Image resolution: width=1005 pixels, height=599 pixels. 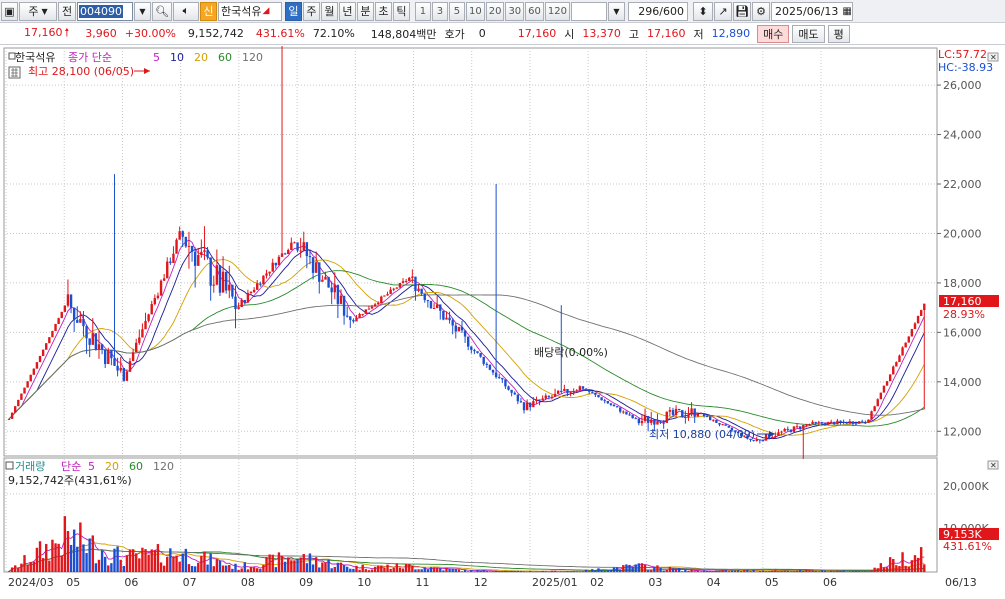 I want to click on draw-tool-icon: ↗, so click(x=723, y=11).